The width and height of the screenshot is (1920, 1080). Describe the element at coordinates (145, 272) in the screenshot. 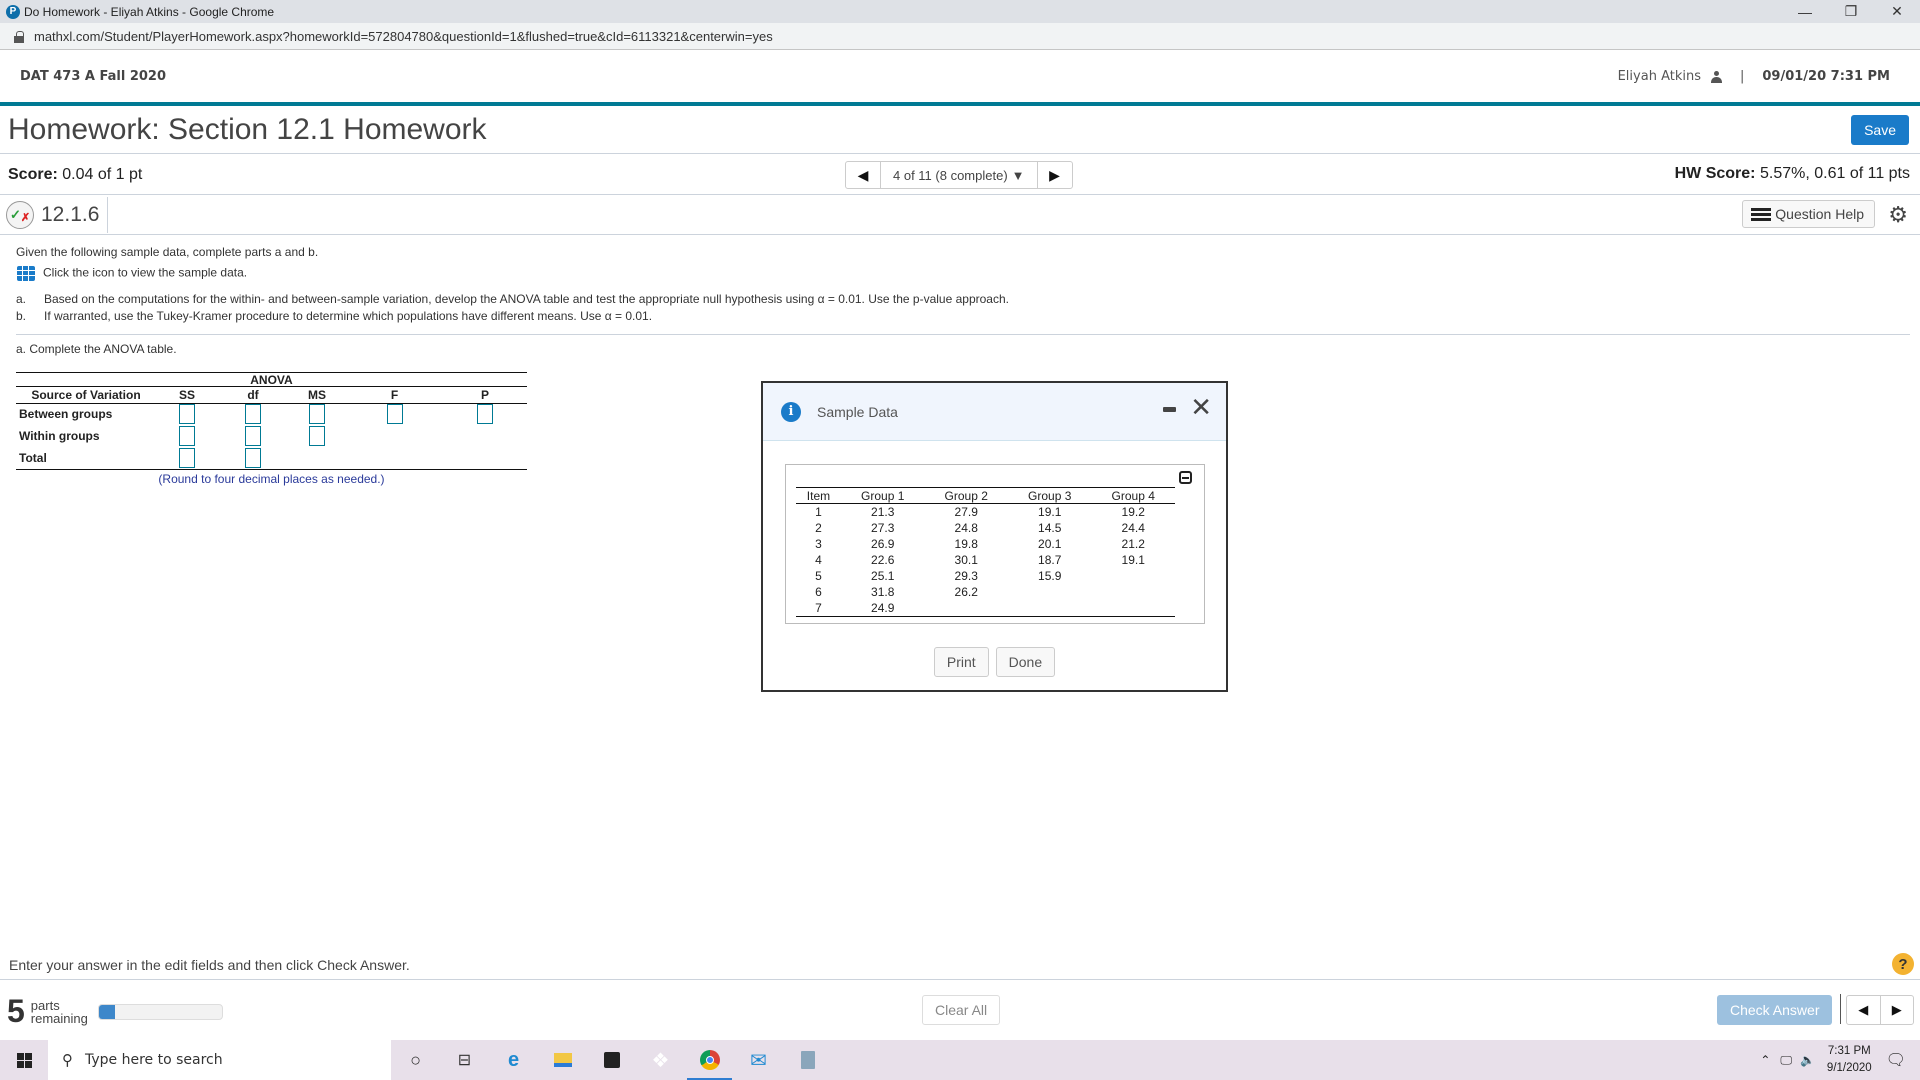

I see `sample-data-link-text: Click the icon to view the sample data.` at that location.